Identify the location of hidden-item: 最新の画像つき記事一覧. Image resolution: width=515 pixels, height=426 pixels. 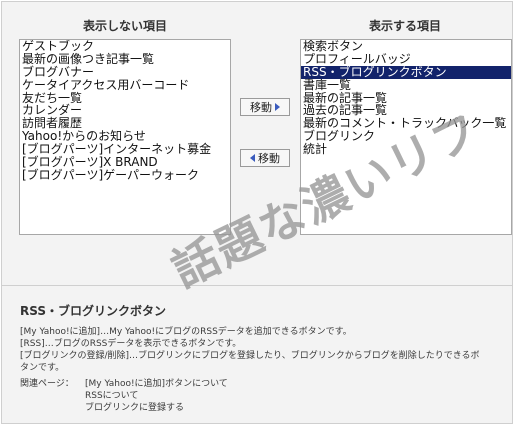
(125, 59).